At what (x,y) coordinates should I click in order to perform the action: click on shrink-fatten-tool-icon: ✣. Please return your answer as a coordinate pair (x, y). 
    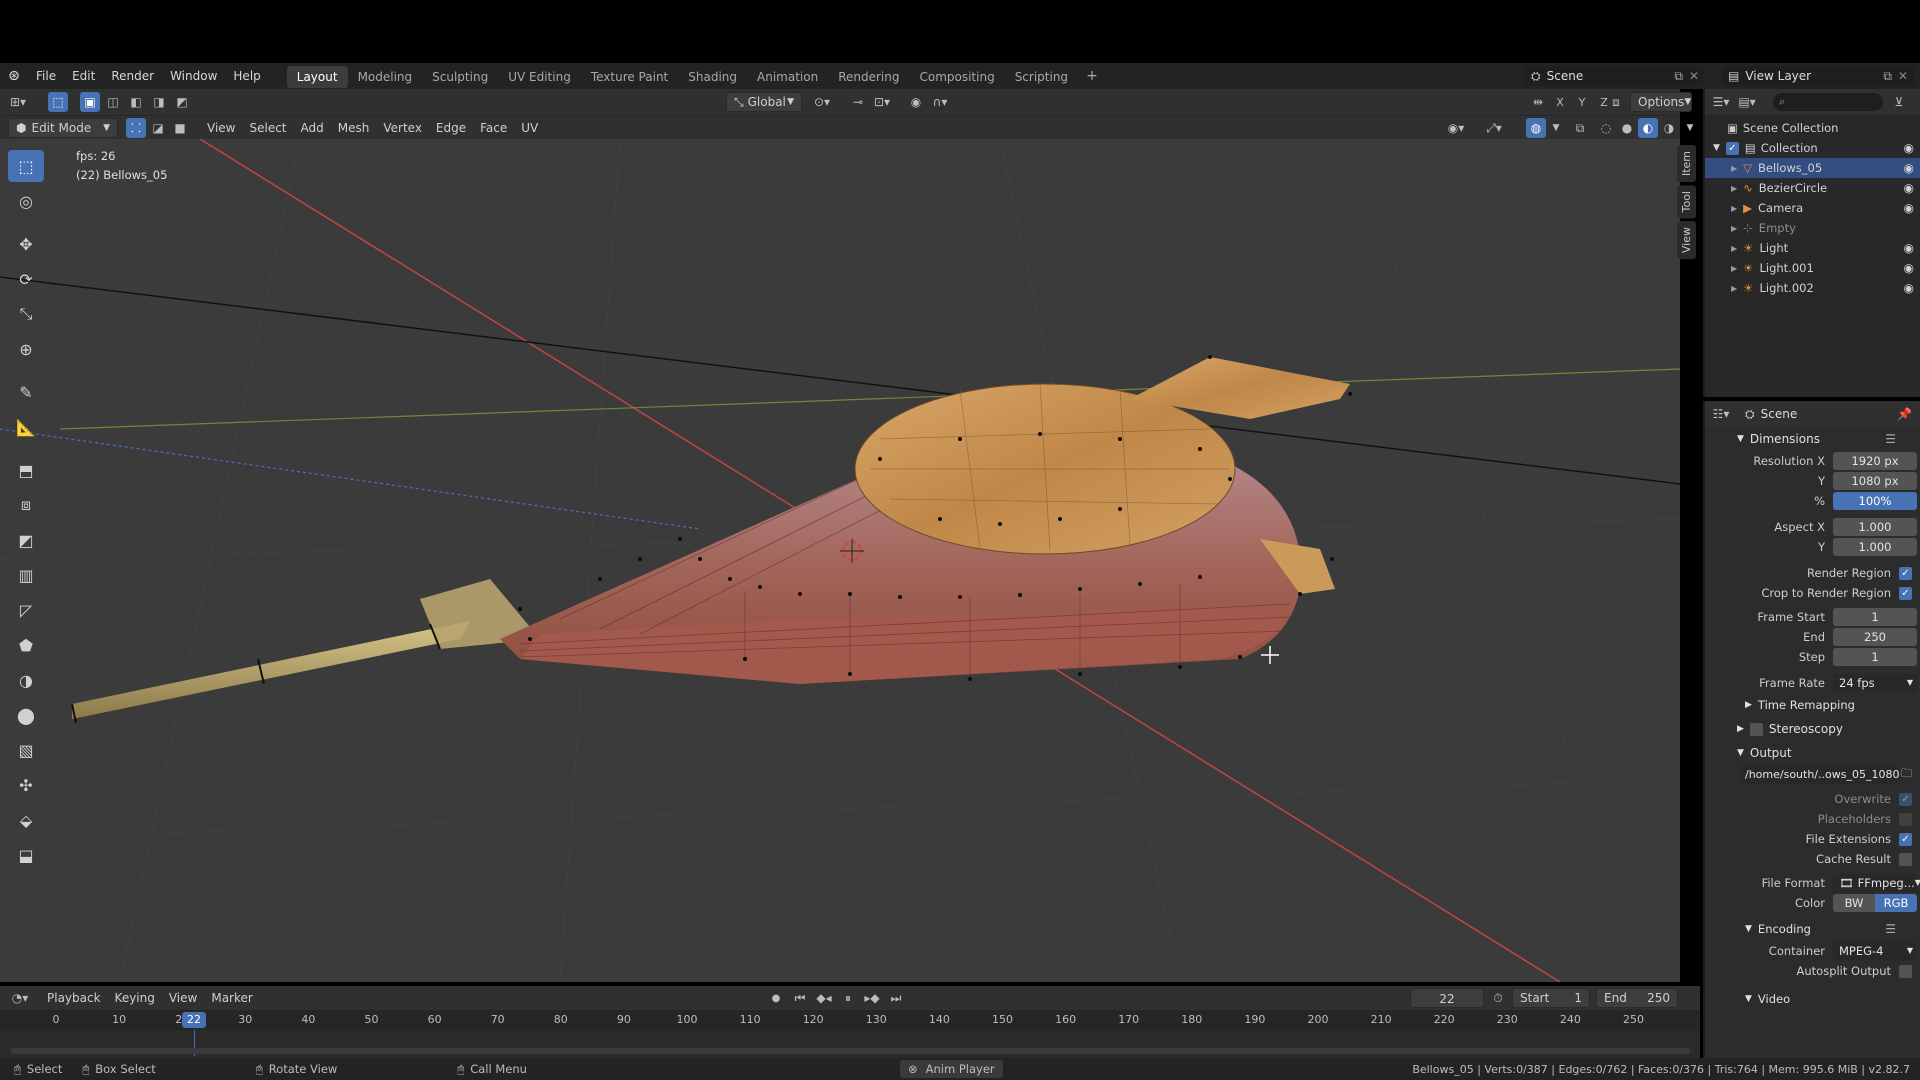
    Looking at the image, I should click on (26, 785).